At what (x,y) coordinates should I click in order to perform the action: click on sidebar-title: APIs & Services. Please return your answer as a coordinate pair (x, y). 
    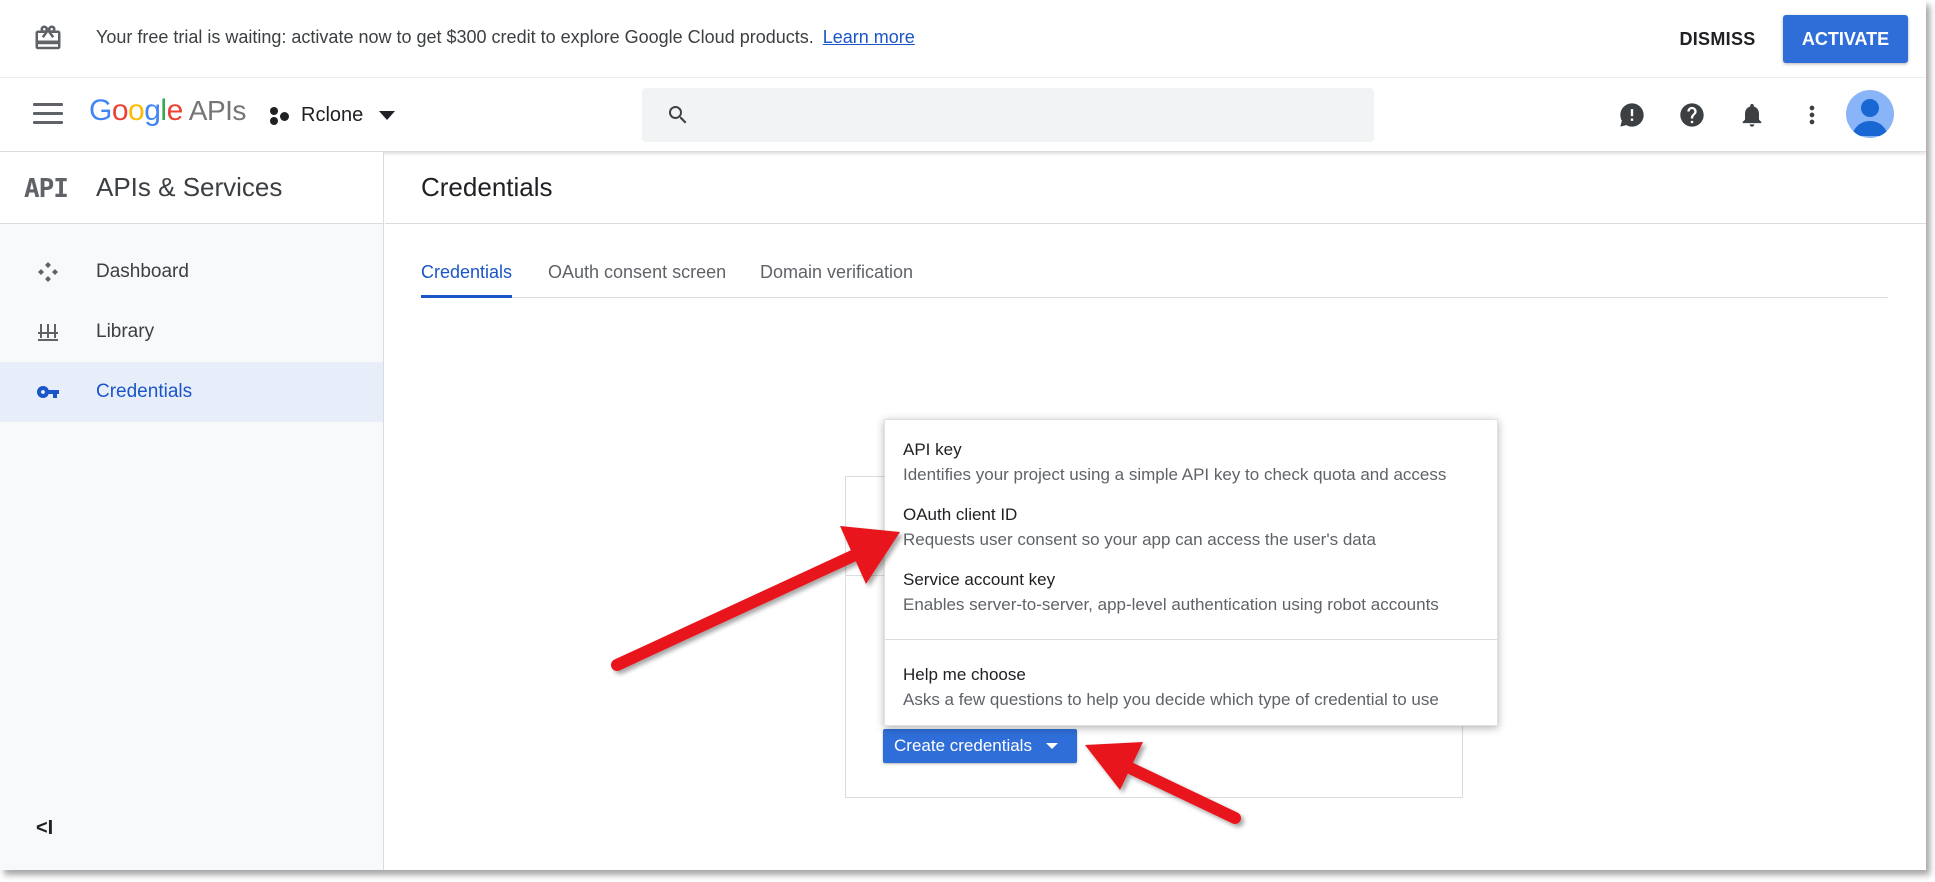
    Looking at the image, I should click on (189, 187).